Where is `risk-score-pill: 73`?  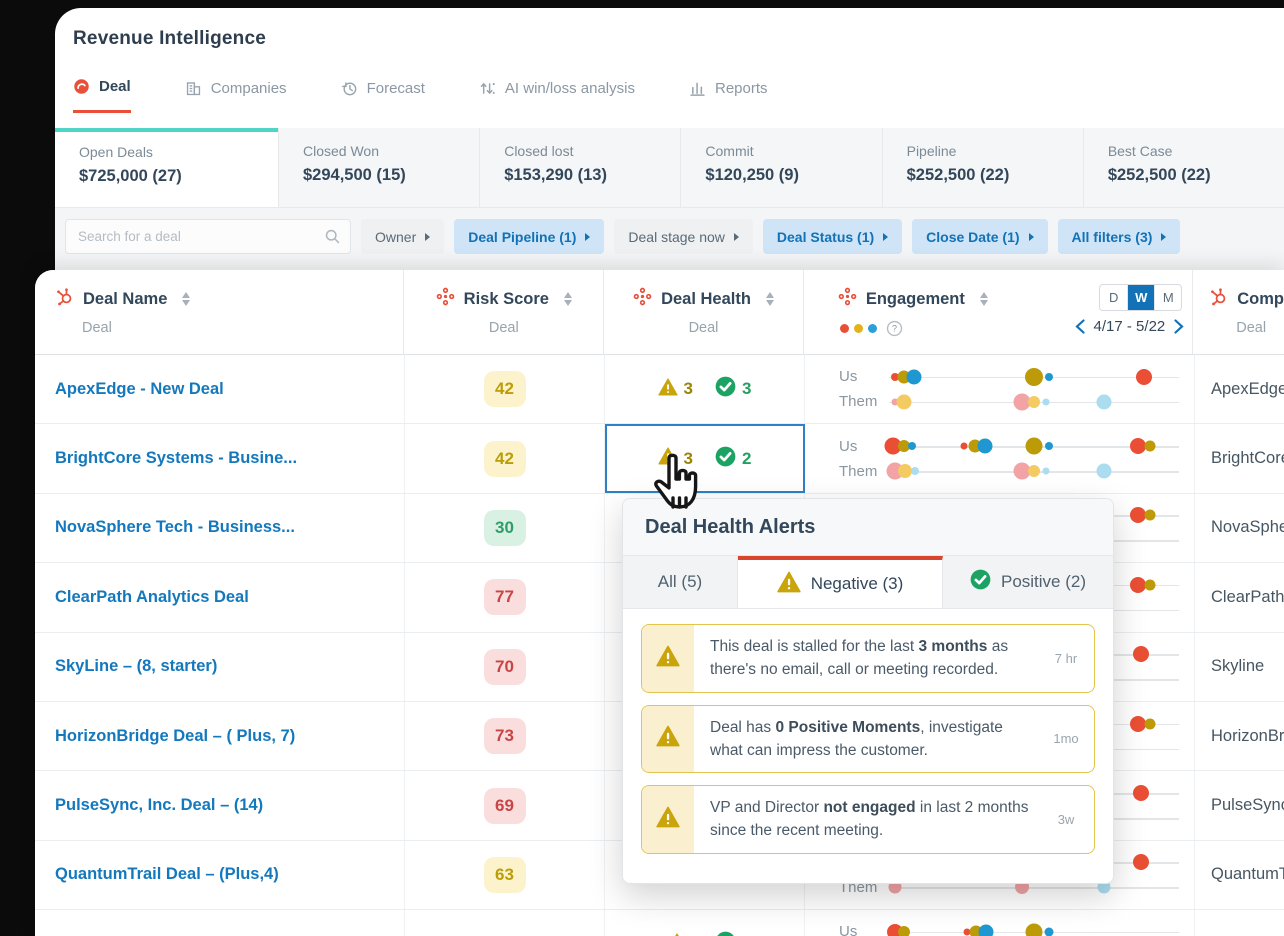 risk-score-pill: 73 is located at coordinates (504, 736).